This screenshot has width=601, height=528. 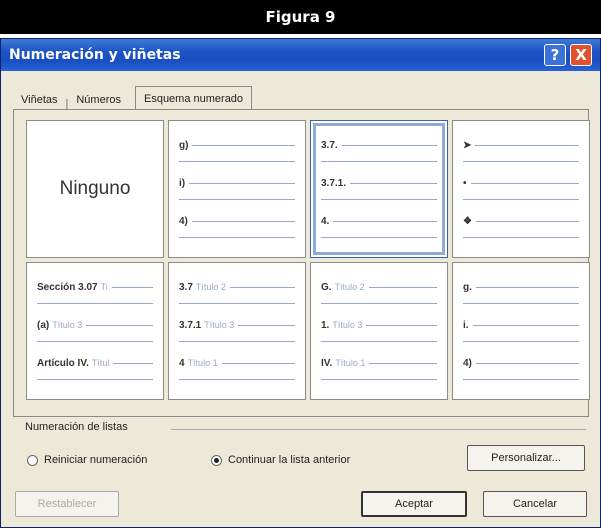 I want to click on option-row: 4., so click(x=379, y=221).